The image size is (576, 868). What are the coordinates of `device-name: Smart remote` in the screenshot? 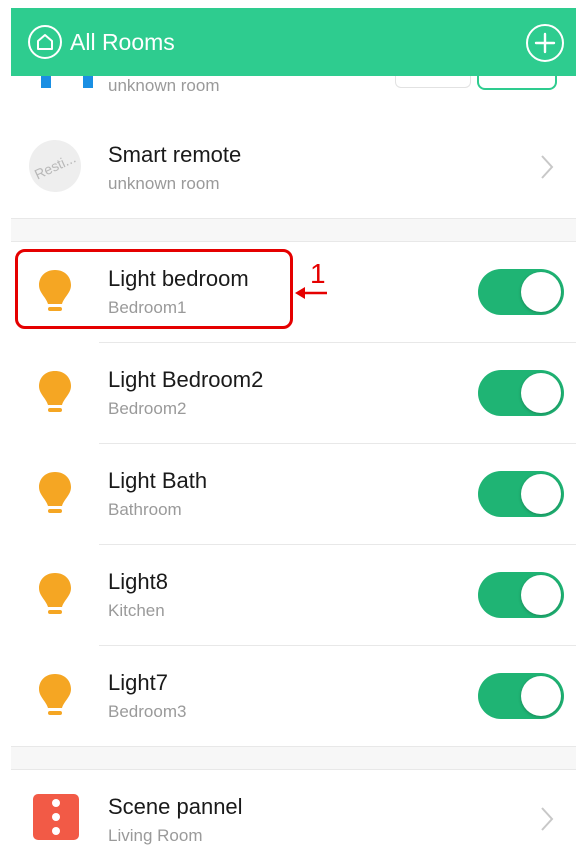 It's located at (175, 154).